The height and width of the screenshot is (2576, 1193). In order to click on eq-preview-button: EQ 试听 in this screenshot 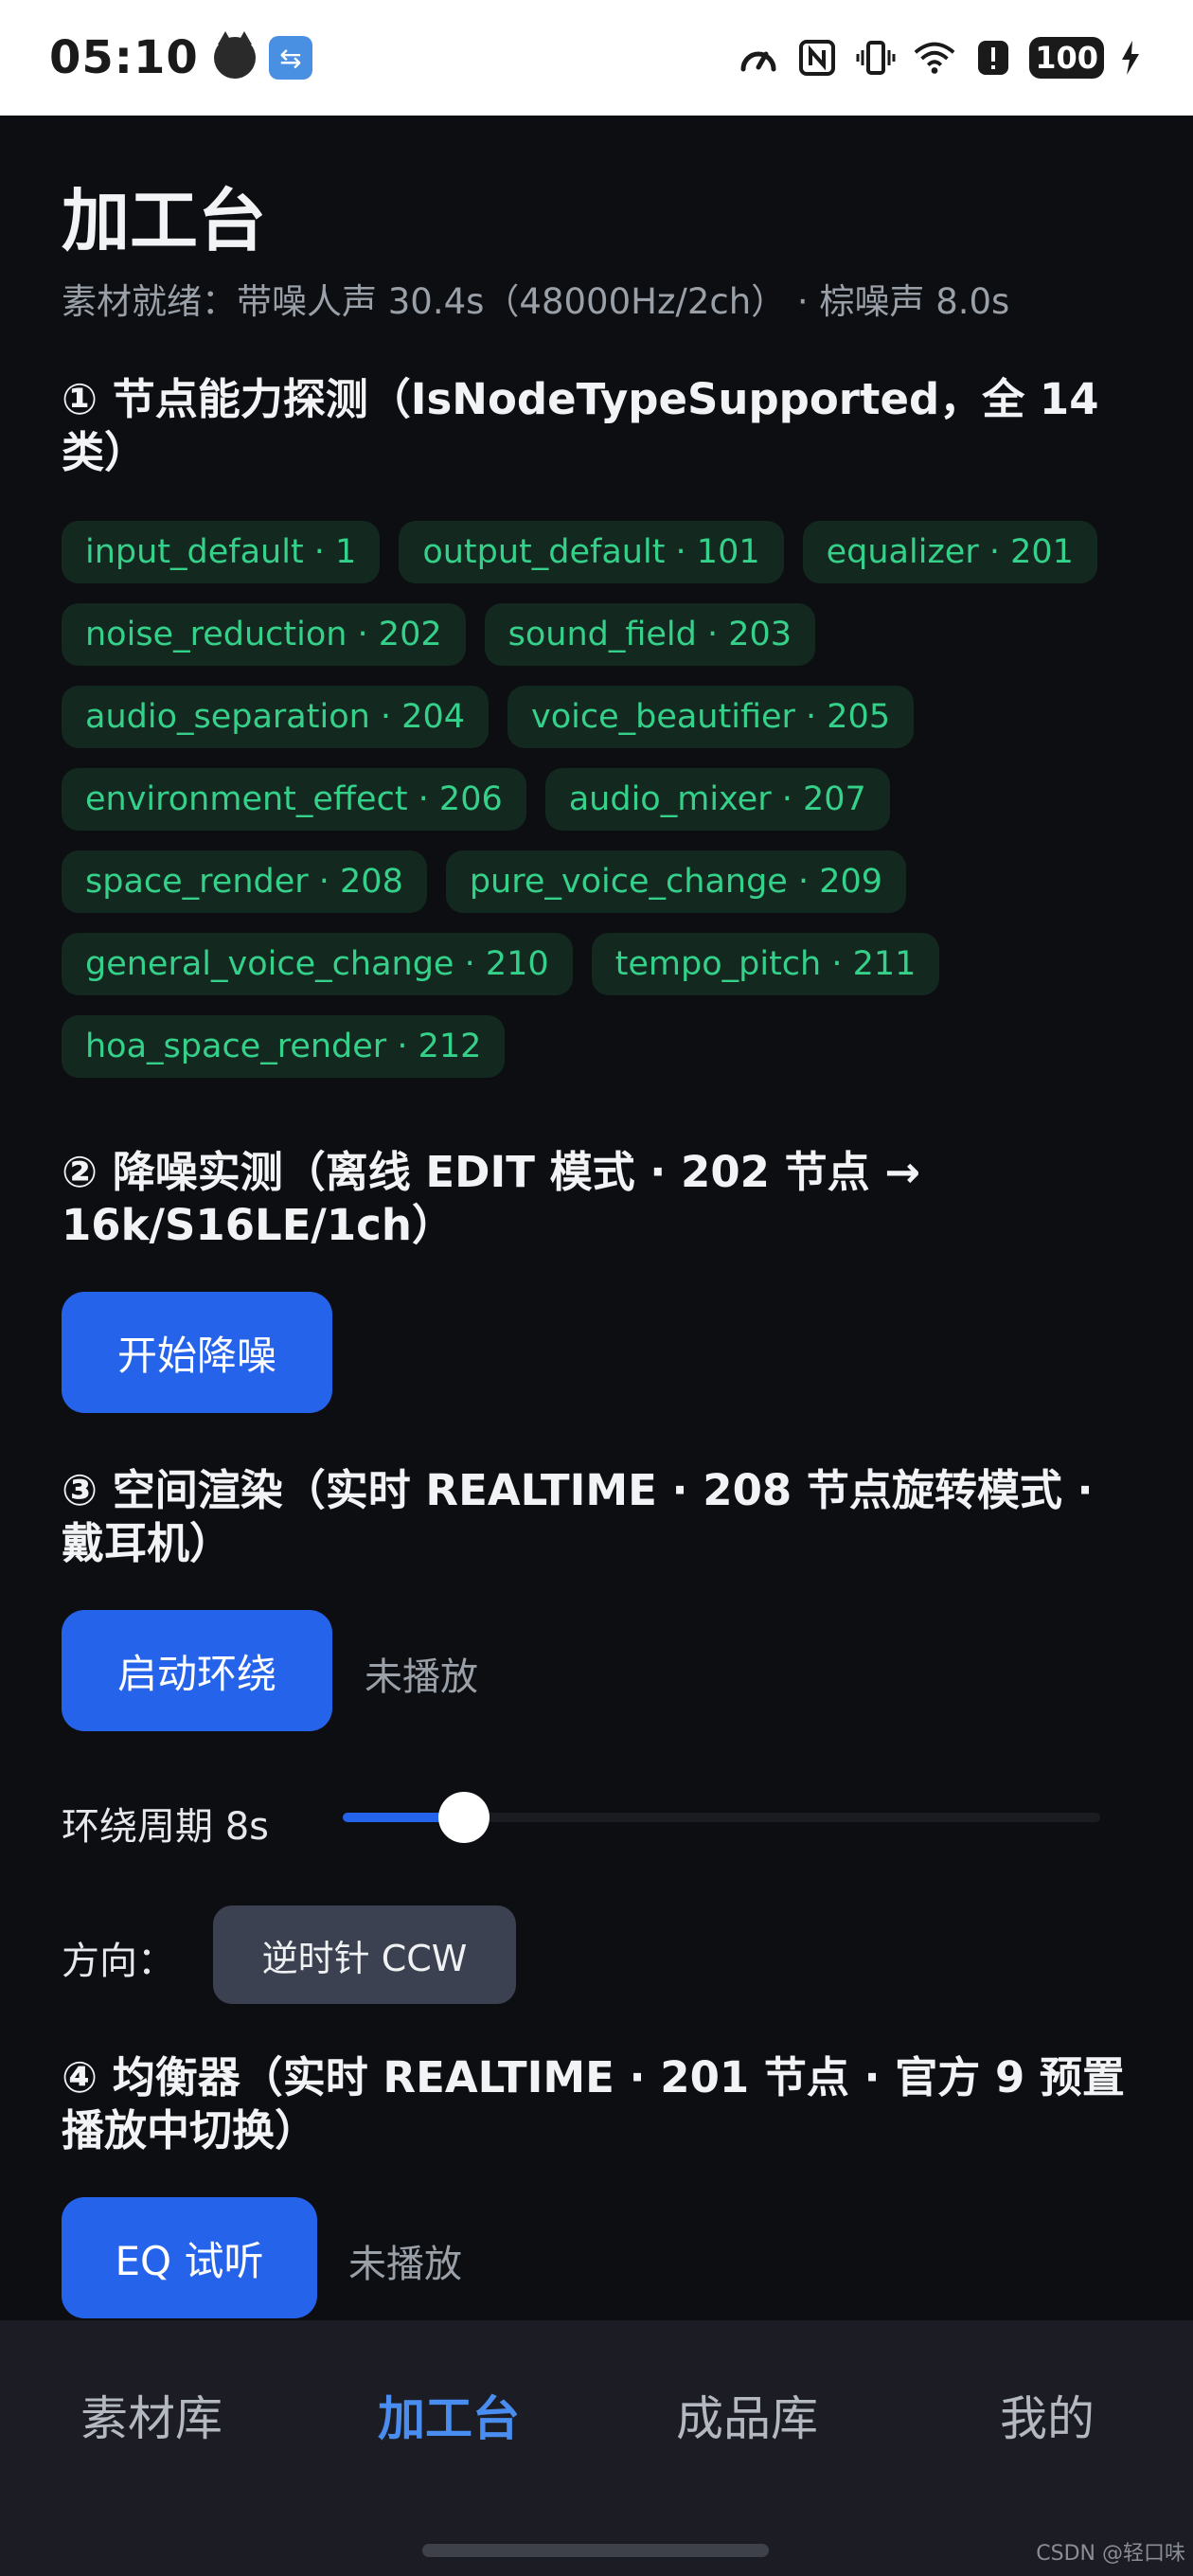, I will do `click(189, 2257)`.